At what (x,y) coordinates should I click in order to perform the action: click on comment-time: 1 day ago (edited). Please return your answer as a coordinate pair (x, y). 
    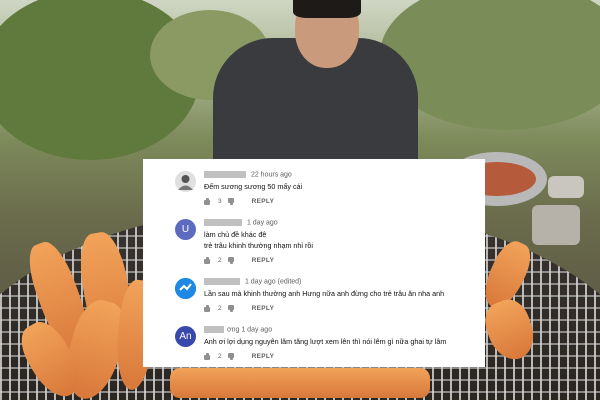
    Looking at the image, I should click on (273, 282).